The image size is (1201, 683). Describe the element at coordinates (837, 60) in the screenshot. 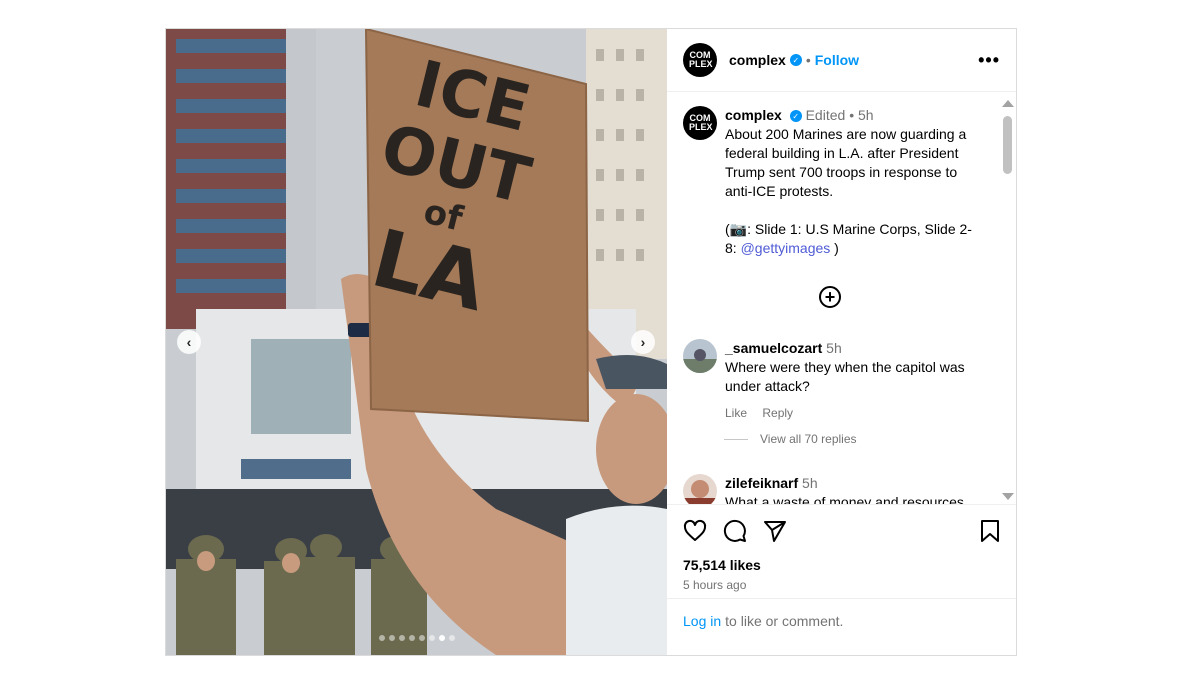

I see `follow-button: Follow` at that location.